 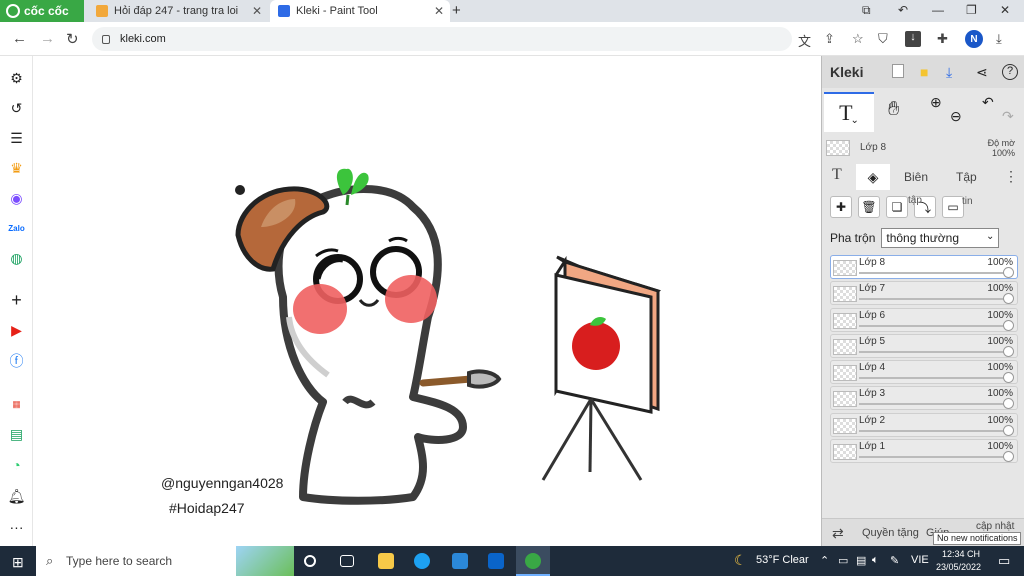 What do you see at coordinates (894, 560) in the screenshot?
I see `pen-icon: ✎` at bounding box center [894, 560].